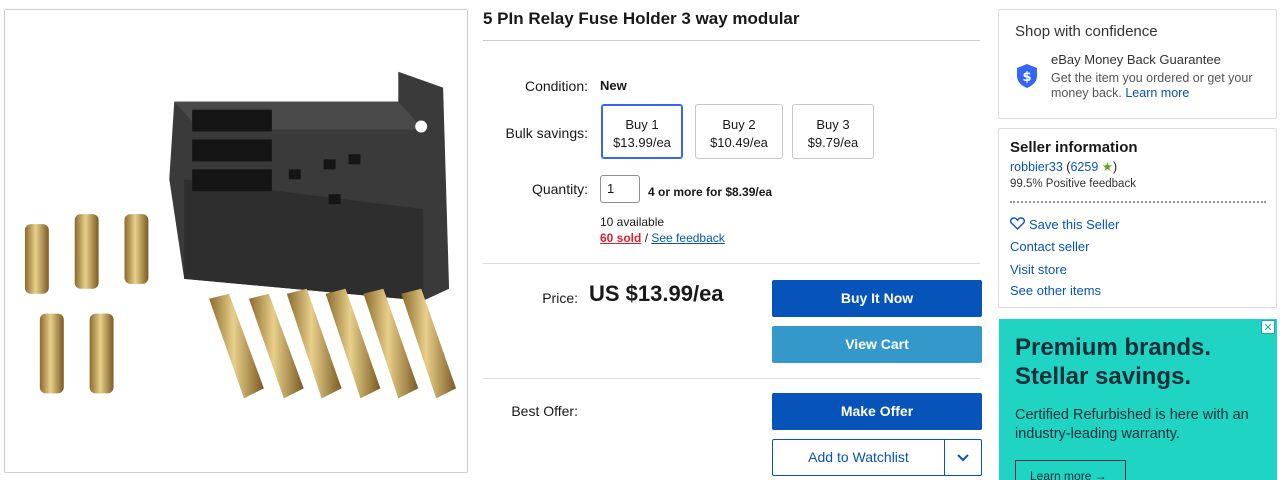 The image size is (1280, 480). What do you see at coordinates (833, 124) in the screenshot?
I see `bulk-option-qty: Buy 3` at bounding box center [833, 124].